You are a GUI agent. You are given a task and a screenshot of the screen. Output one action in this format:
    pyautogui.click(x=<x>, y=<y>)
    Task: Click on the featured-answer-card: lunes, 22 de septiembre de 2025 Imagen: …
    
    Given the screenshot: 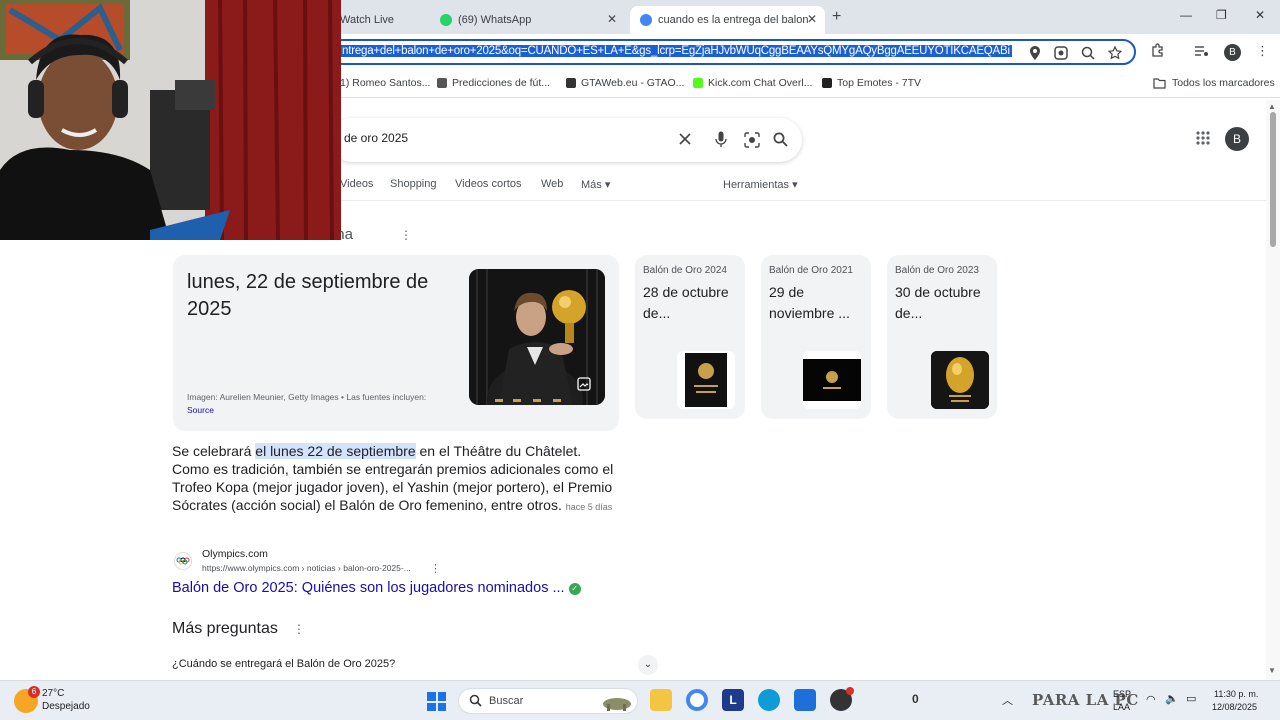 What is the action you would take?
    pyautogui.click(x=396, y=343)
    